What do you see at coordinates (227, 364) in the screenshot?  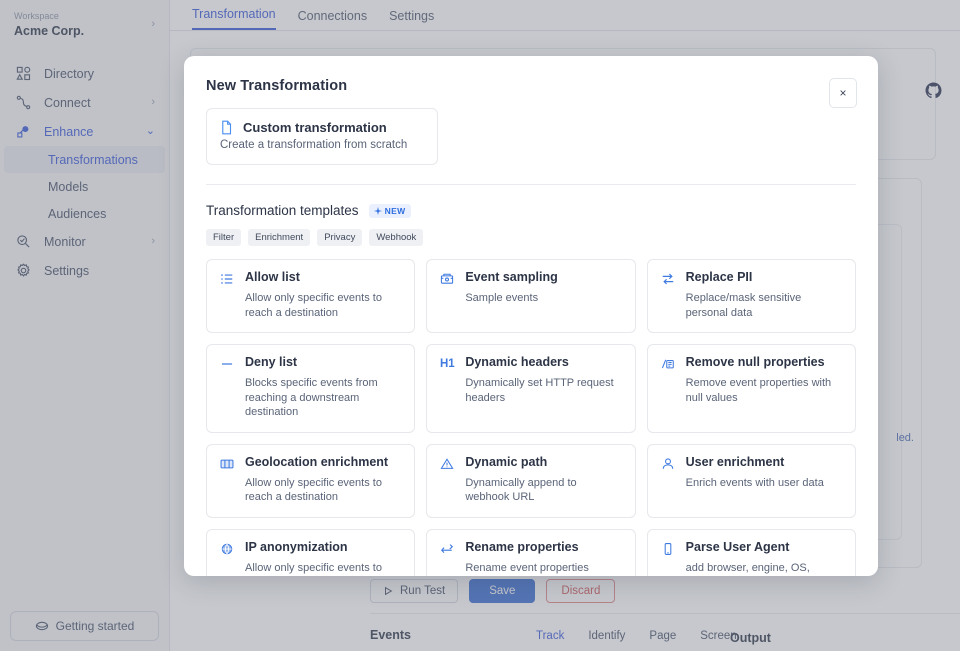 I see `minus-icon` at bounding box center [227, 364].